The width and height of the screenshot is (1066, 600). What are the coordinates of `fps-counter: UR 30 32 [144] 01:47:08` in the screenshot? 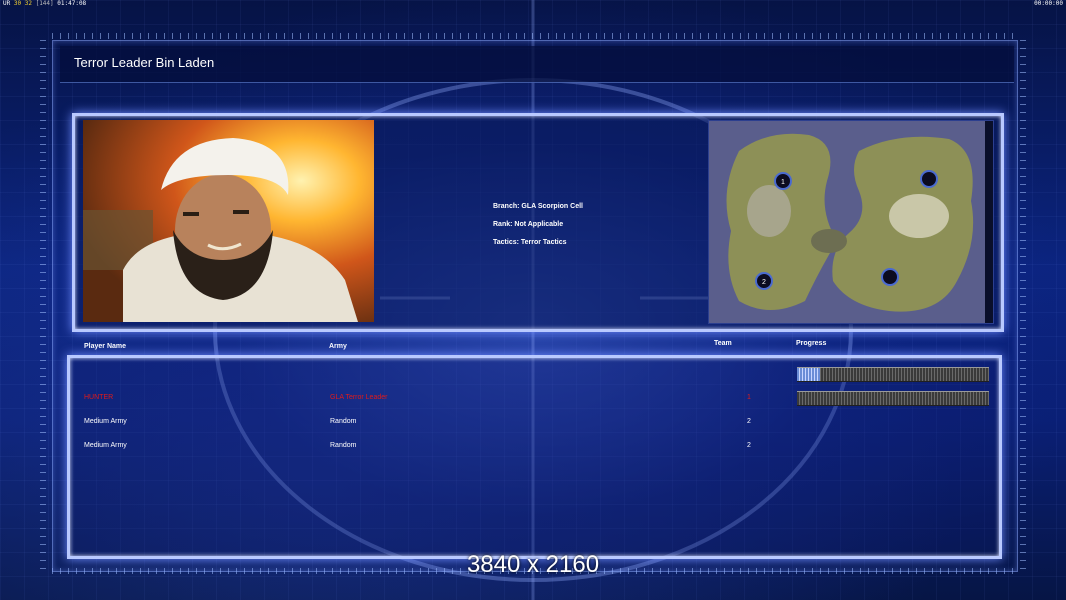 It's located at (44, 3).